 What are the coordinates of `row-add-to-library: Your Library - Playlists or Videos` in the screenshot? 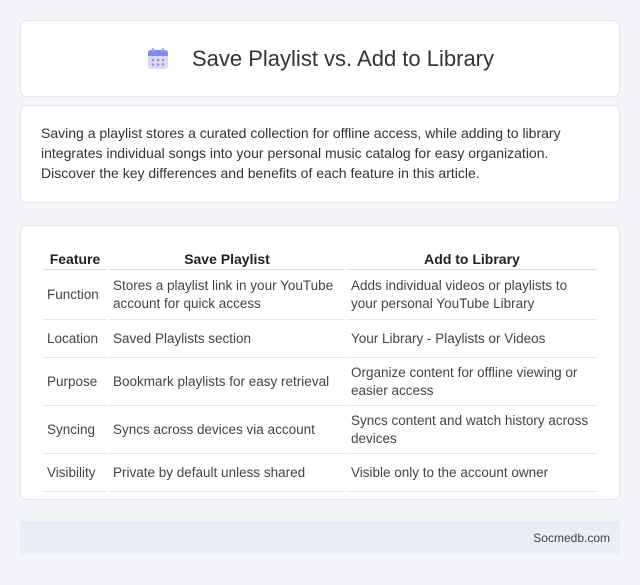 It's located at (472, 340).